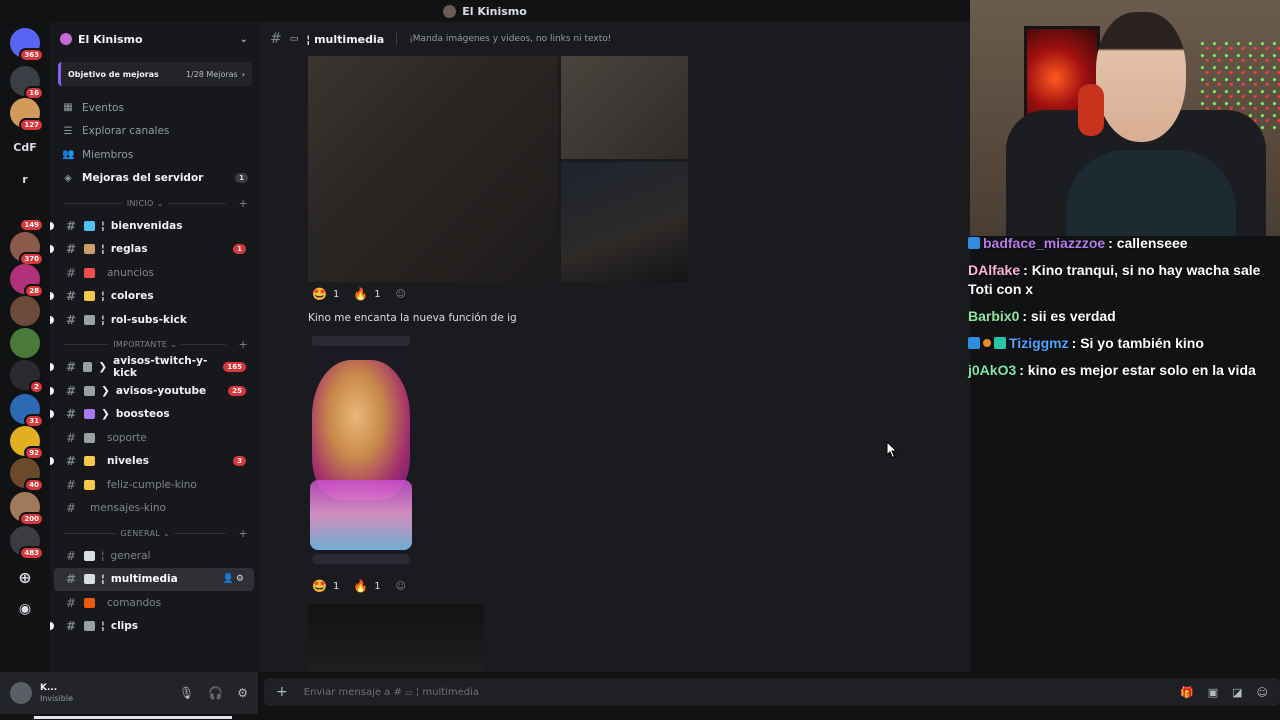 The height and width of the screenshot is (720, 1280). What do you see at coordinates (68, 155) in the screenshot?
I see `members-icon: 👥` at bounding box center [68, 155].